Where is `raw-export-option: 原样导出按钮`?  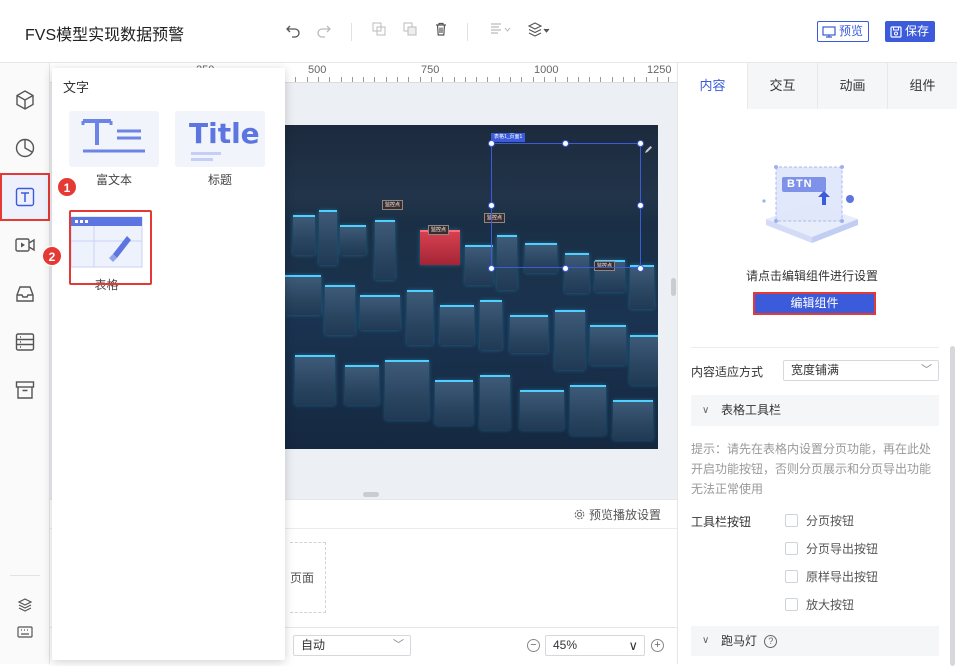 raw-export-option: 原样导出按钮 is located at coordinates (831, 576).